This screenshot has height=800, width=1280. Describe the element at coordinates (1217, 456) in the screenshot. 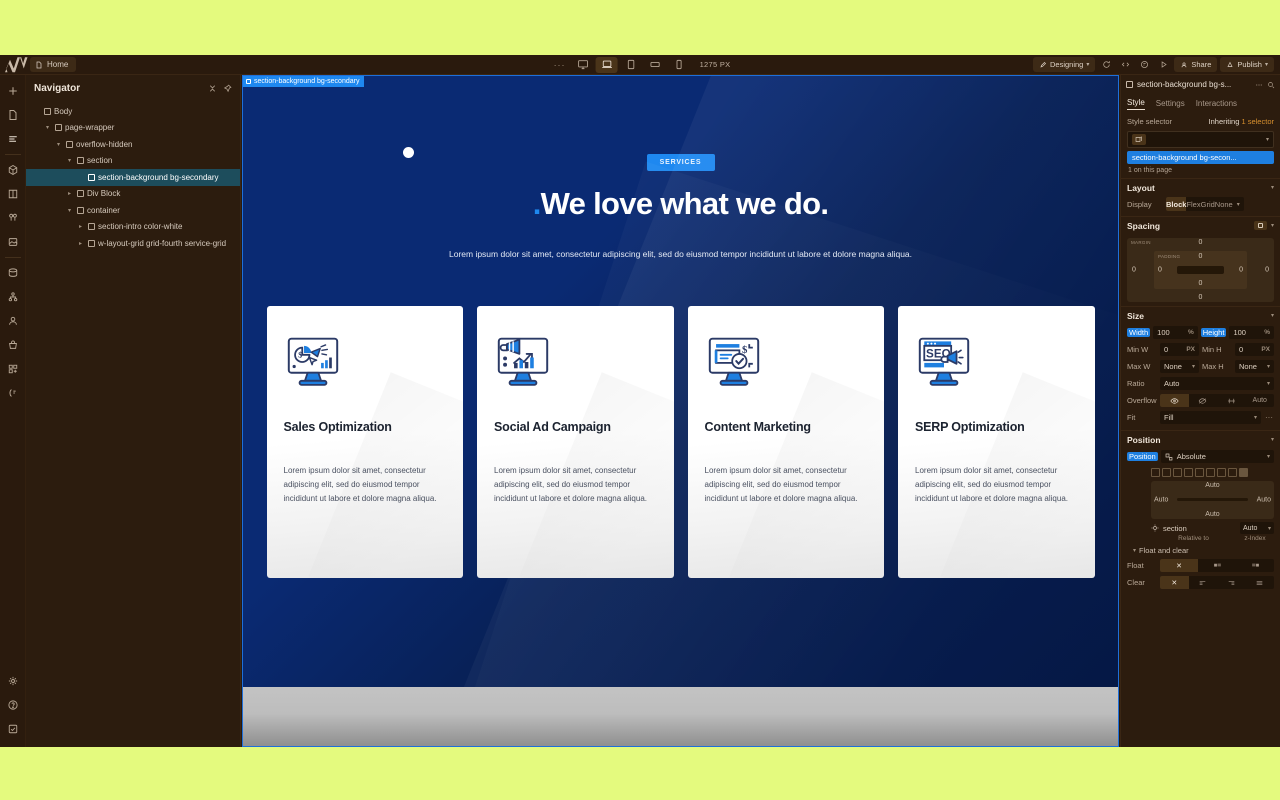

I see `position-select: Absolute ▾` at that location.